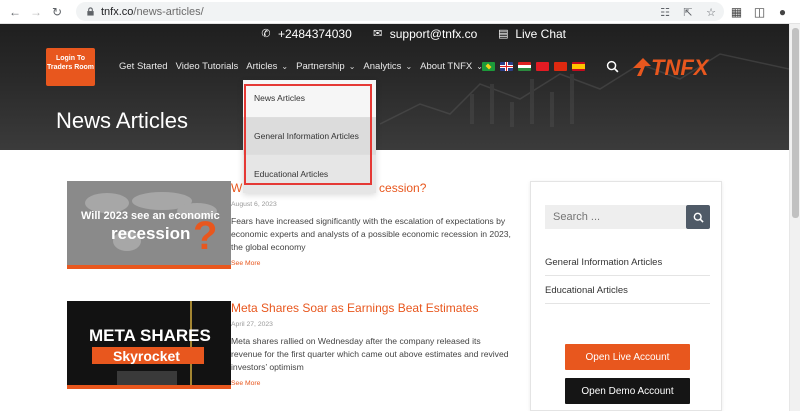 This screenshot has width=800, height=411. Describe the element at coordinates (736, 12) in the screenshot. I see `extensions-icon: ▦` at that location.